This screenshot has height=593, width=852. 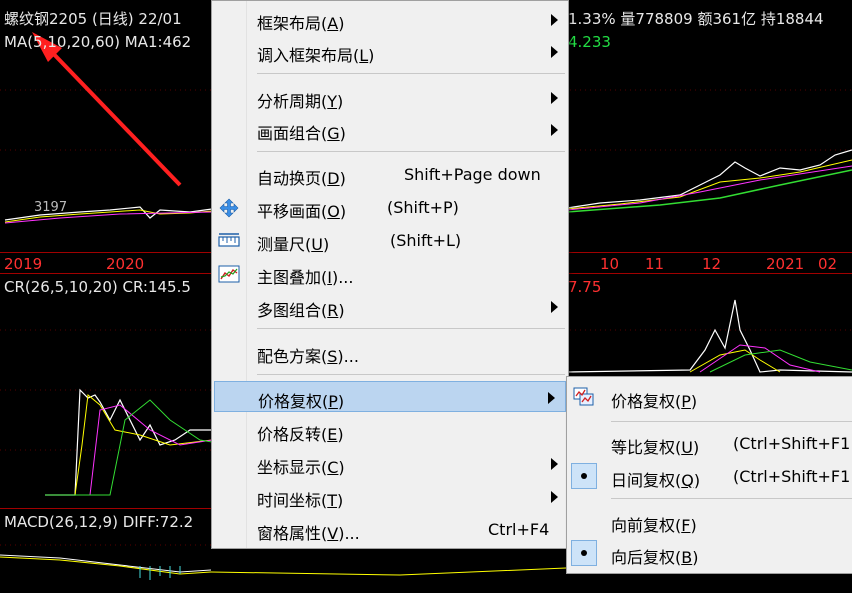 I want to click on chart-overlay-icon, so click(x=229, y=274).